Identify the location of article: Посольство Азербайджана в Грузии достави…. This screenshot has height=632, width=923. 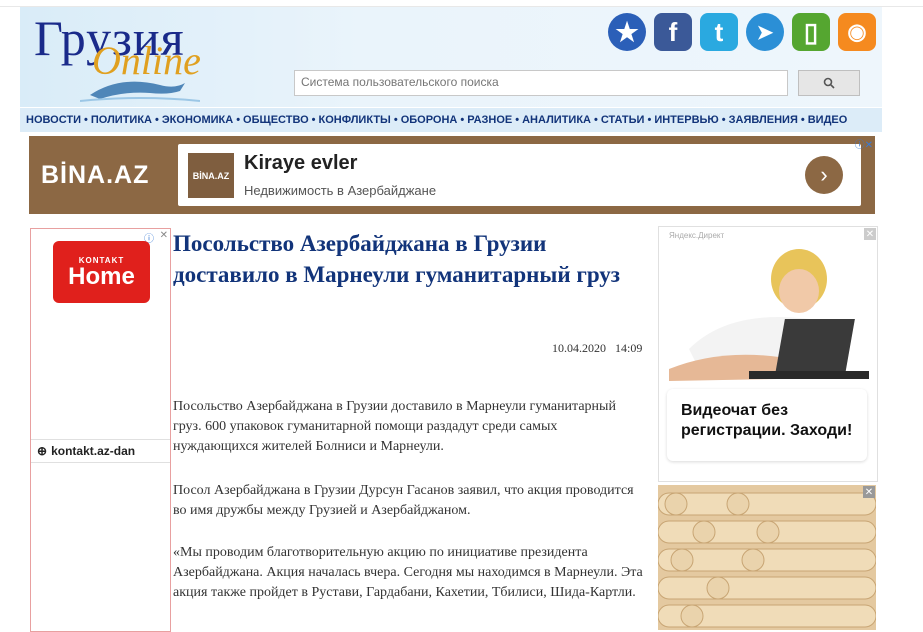
(409, 259).